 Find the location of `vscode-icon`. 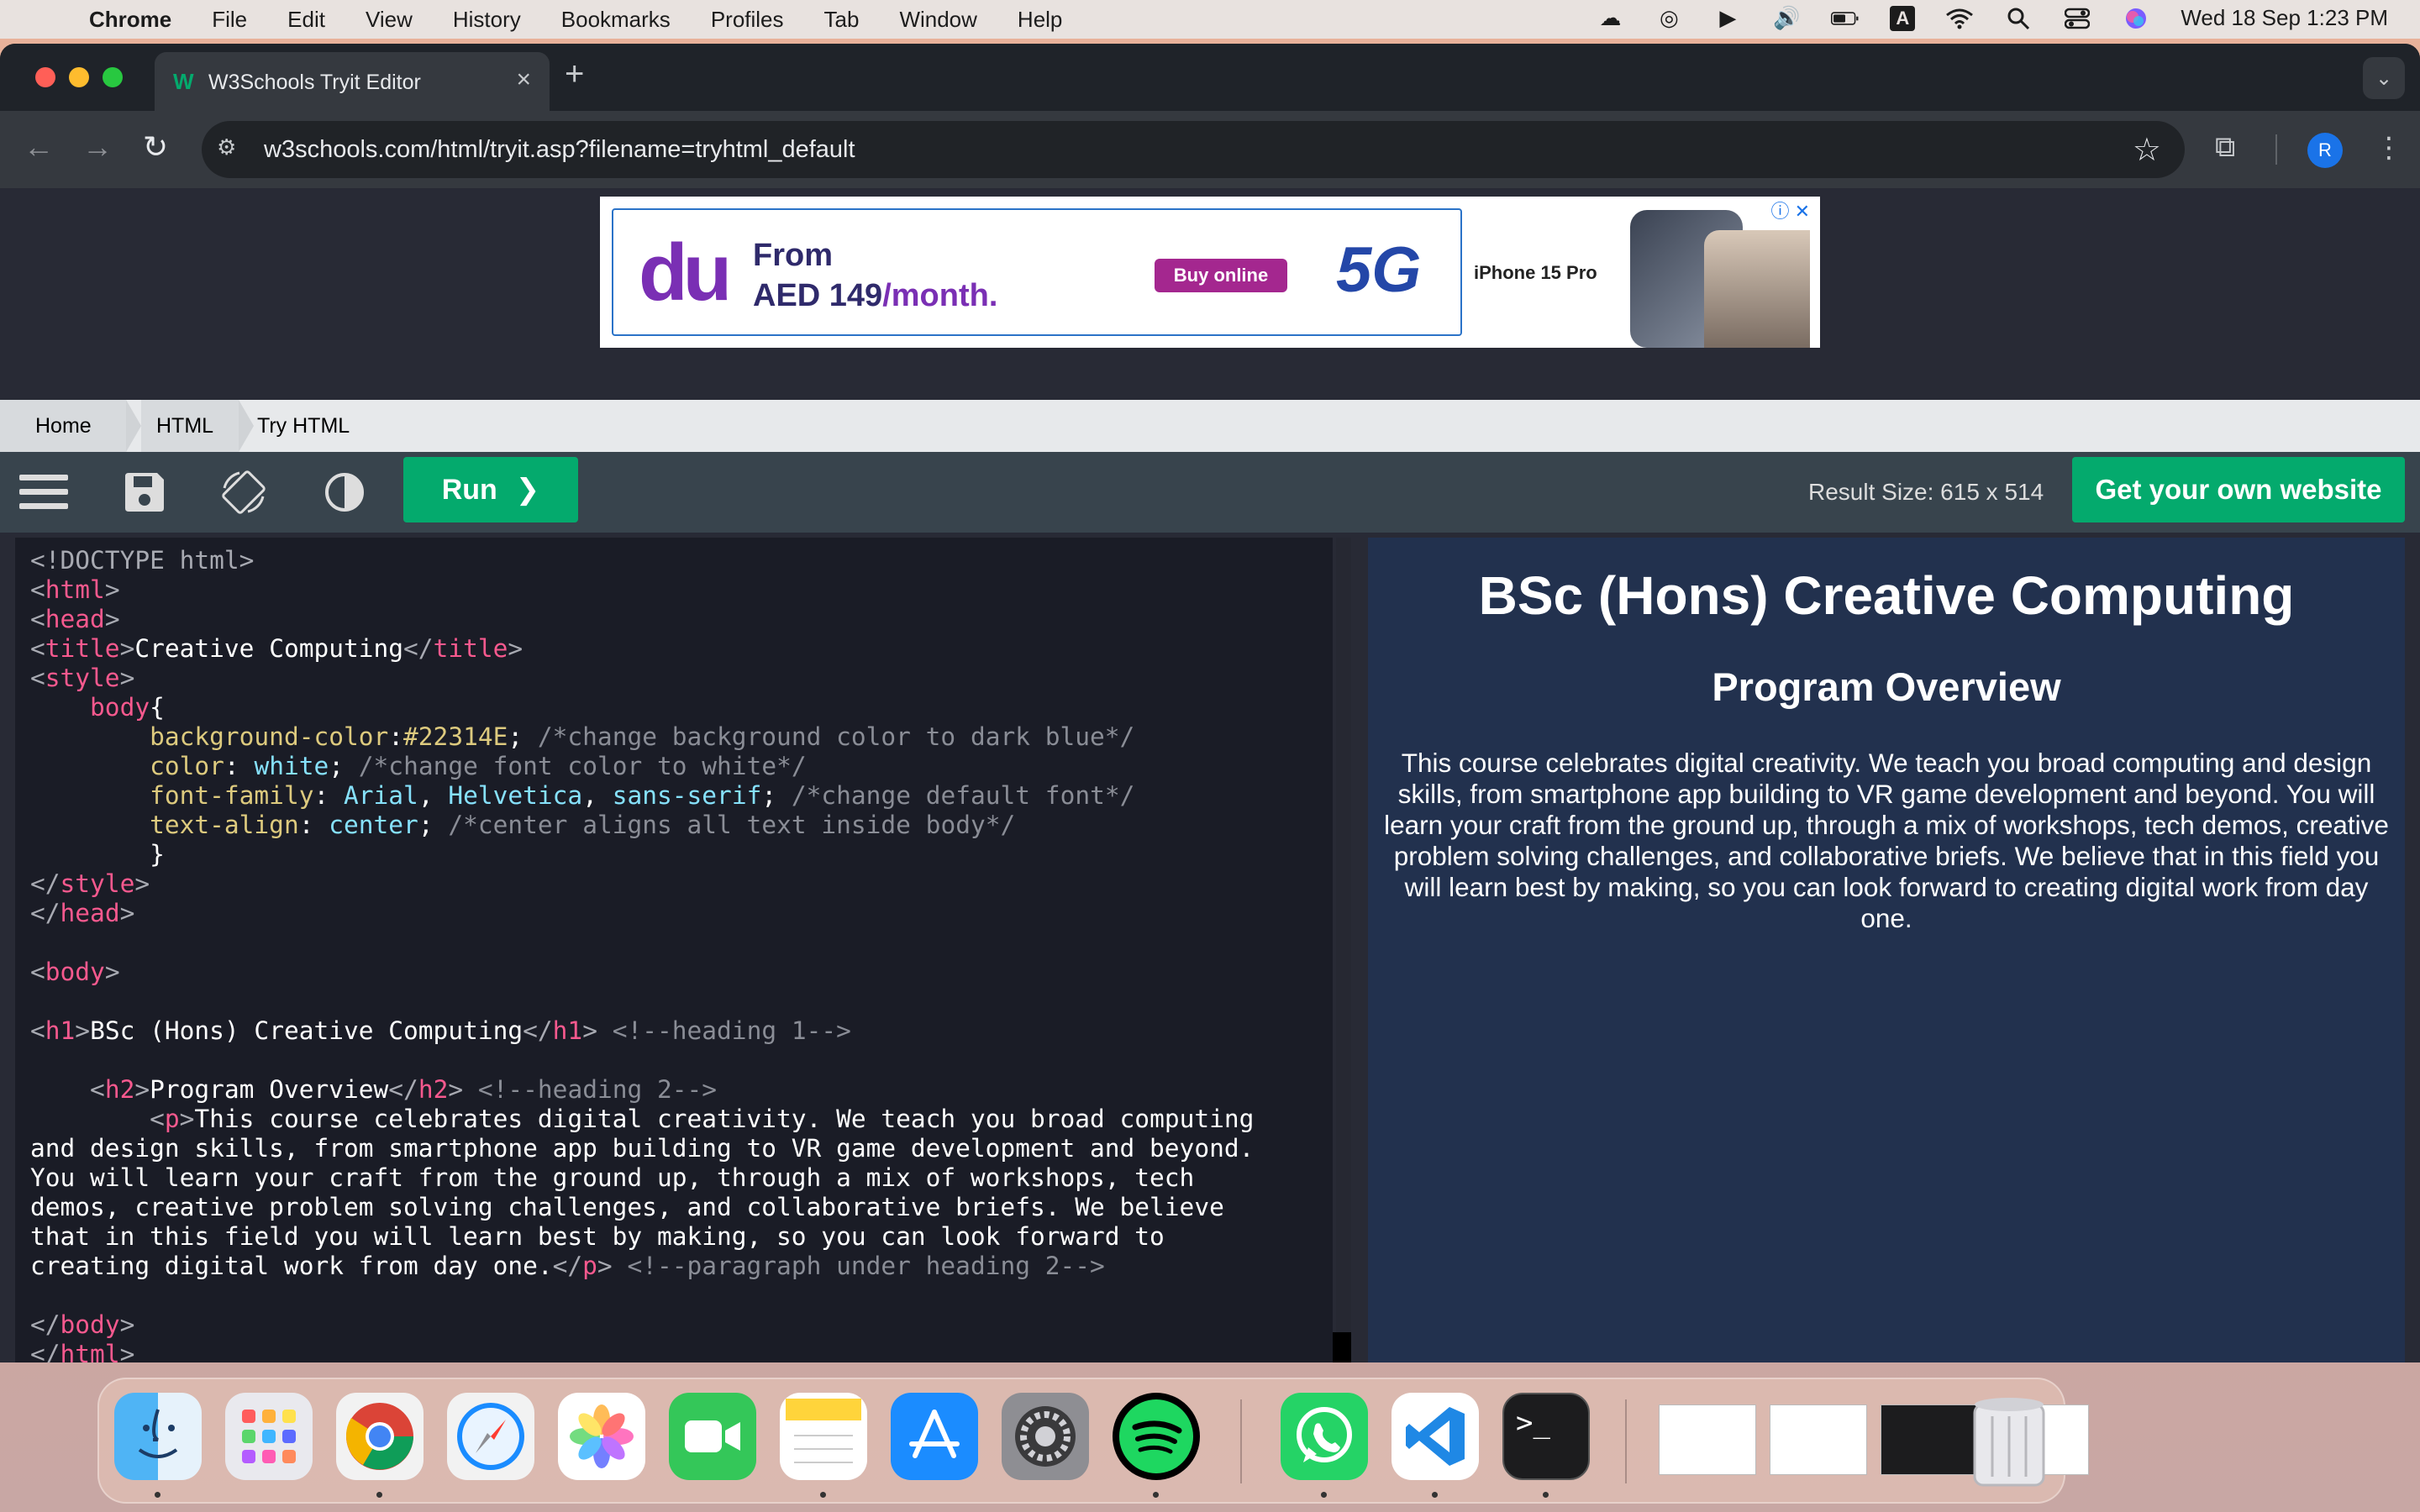

vscode-icon is located at coordinates (1436, 1436).